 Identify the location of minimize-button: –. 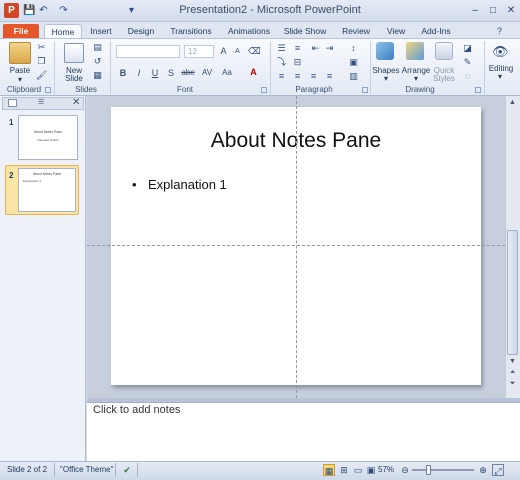
(475, 10).